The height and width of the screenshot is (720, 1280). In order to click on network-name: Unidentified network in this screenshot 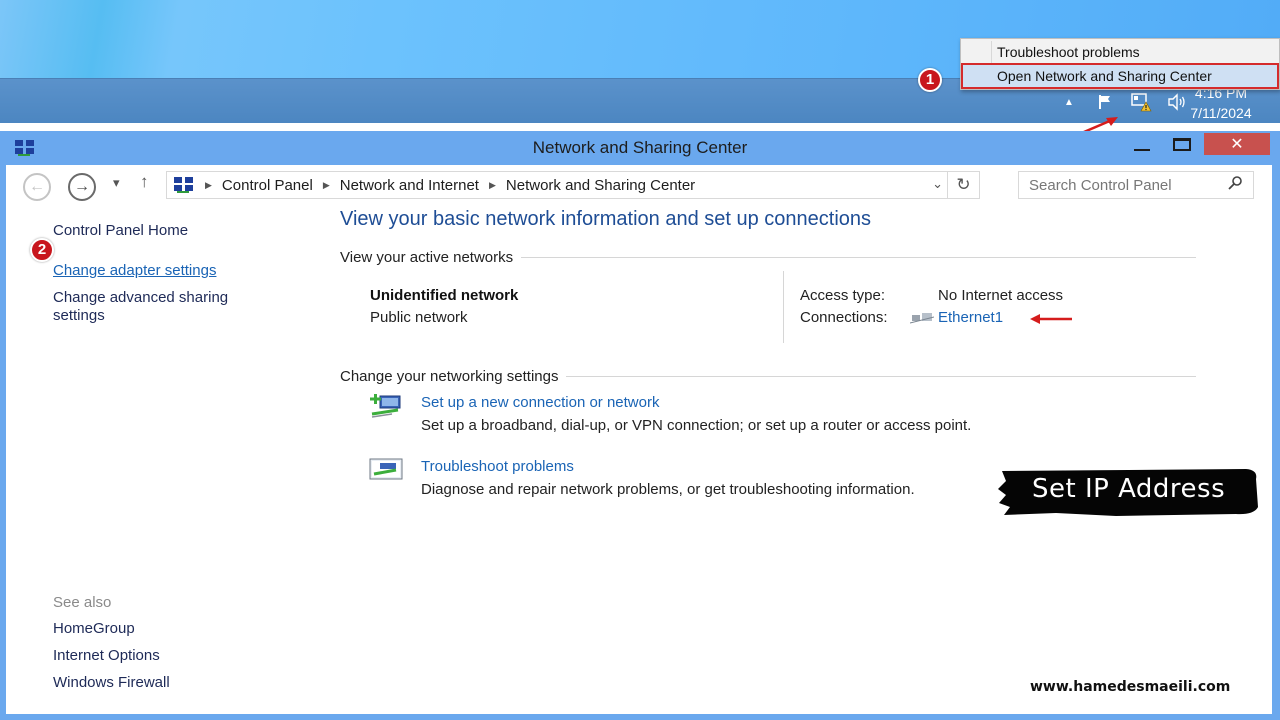, I will do `click(444, 295)`.